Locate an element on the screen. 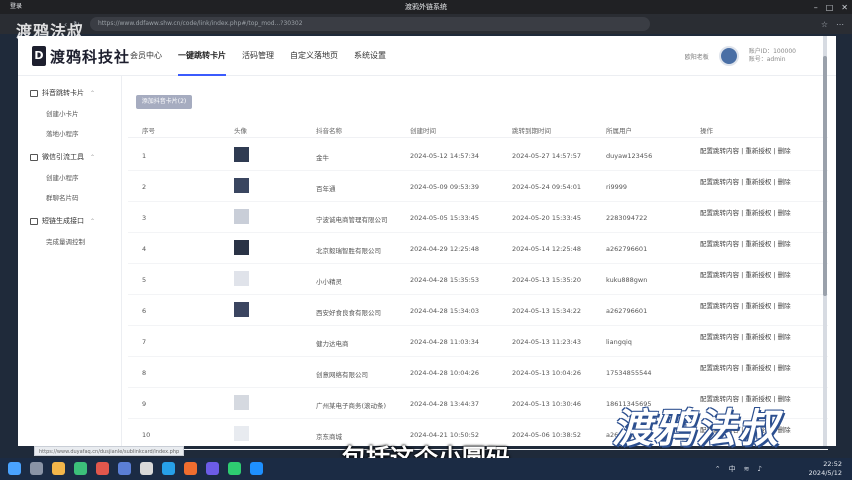 This screenshot has height=480, width=852. row-created-time: 2024-04-28 11:03:34 is located at coordinates (445, 342).